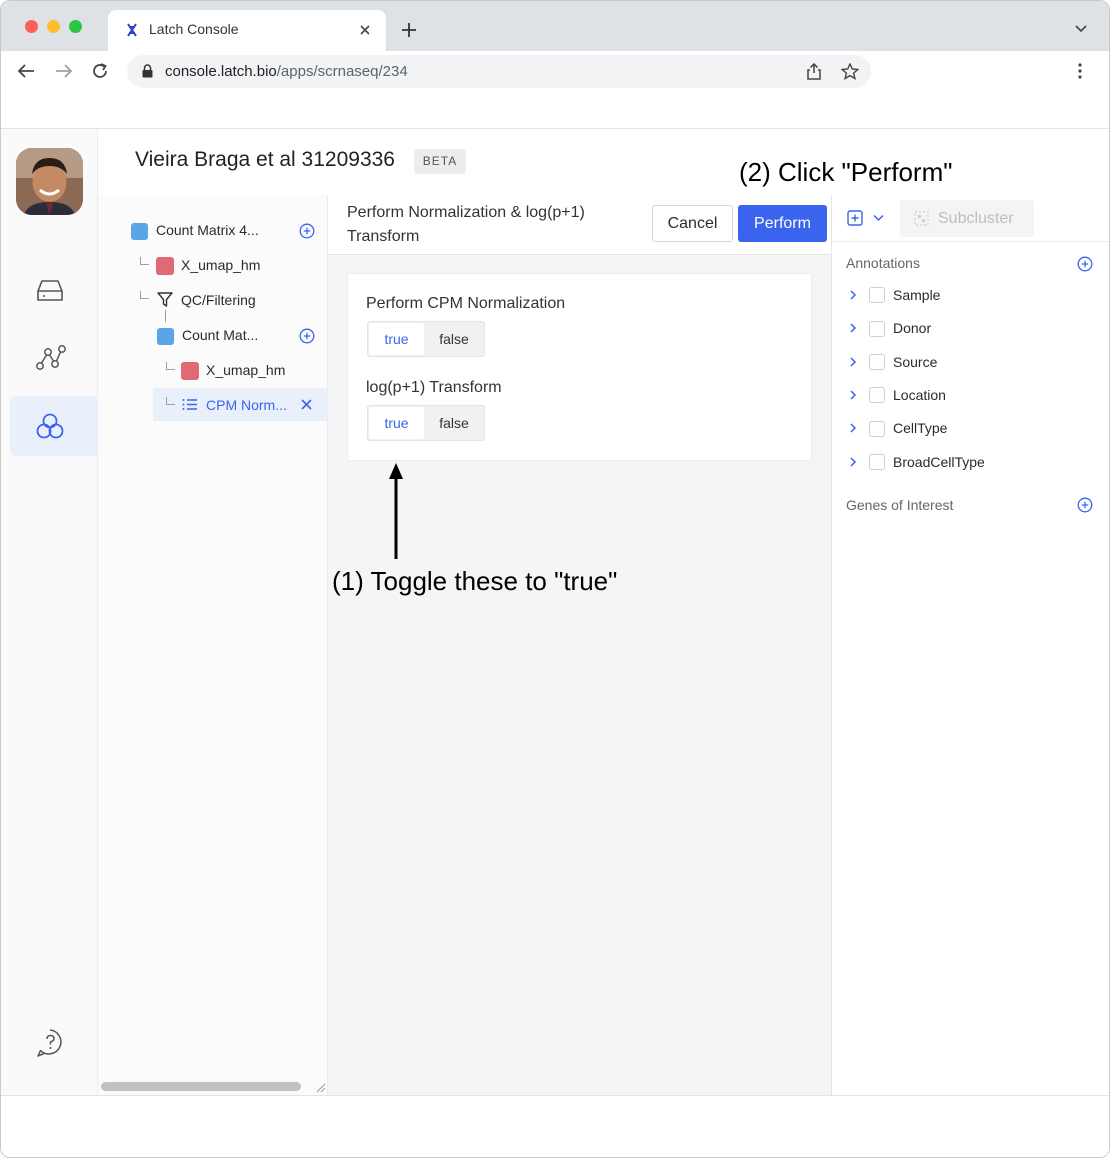 The image size is (1110, 1158). I want to click on url-text: console.latch.bio/apps/scrnaseq/234, so click(286, 71).